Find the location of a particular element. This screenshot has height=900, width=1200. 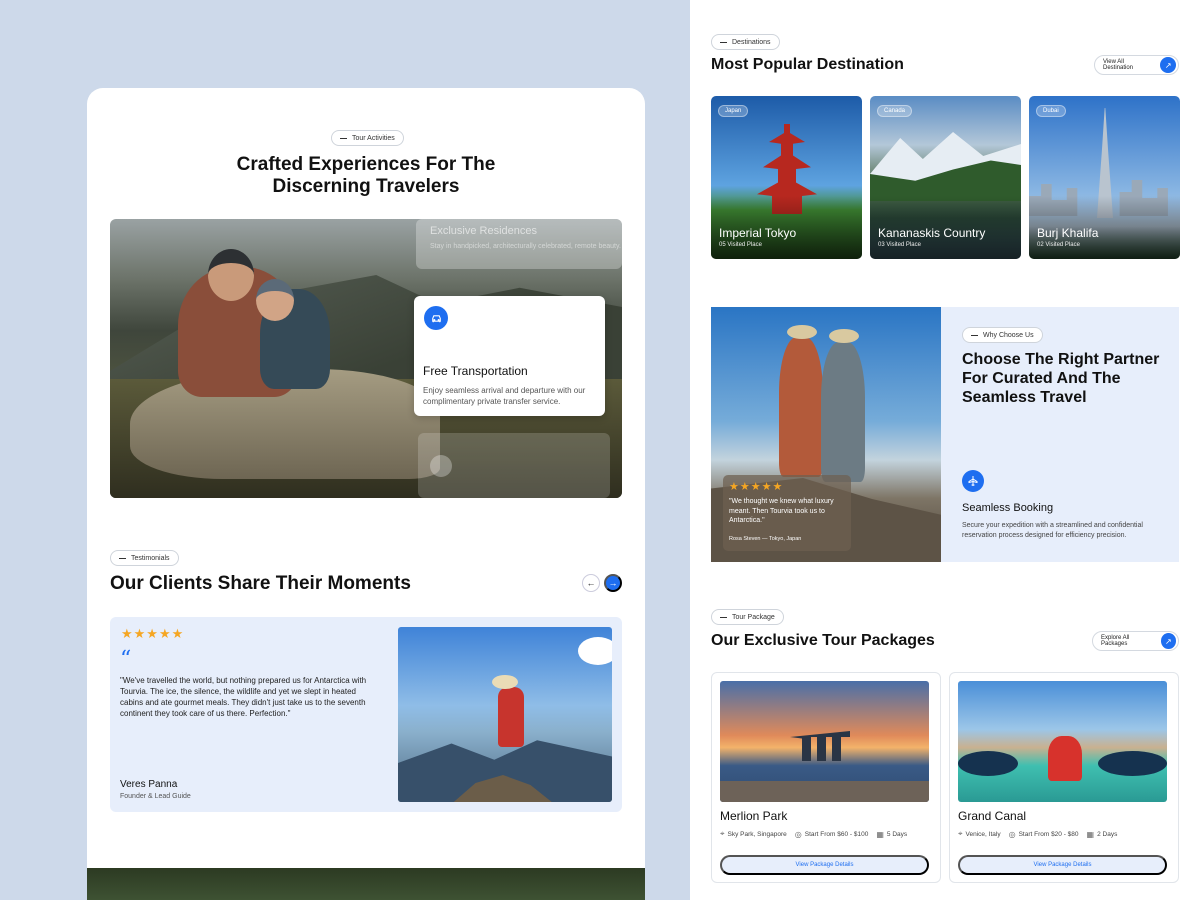

testimonials-pill: Testimonials is located at coordinates (144, 558).